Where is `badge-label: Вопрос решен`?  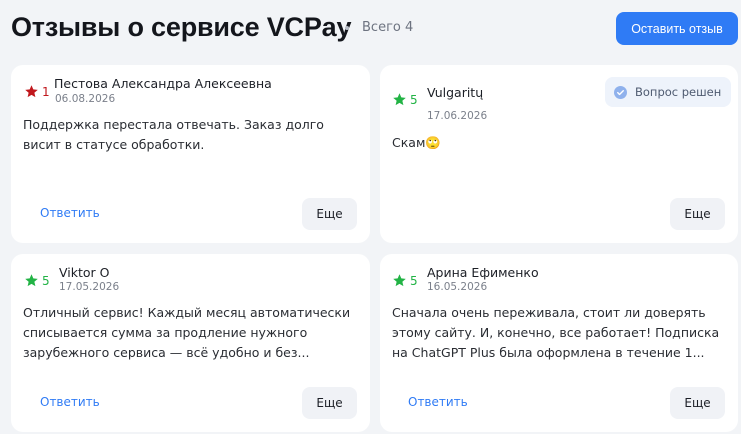 badge-label: Вопрос решен is located at coordinates (678, 92).